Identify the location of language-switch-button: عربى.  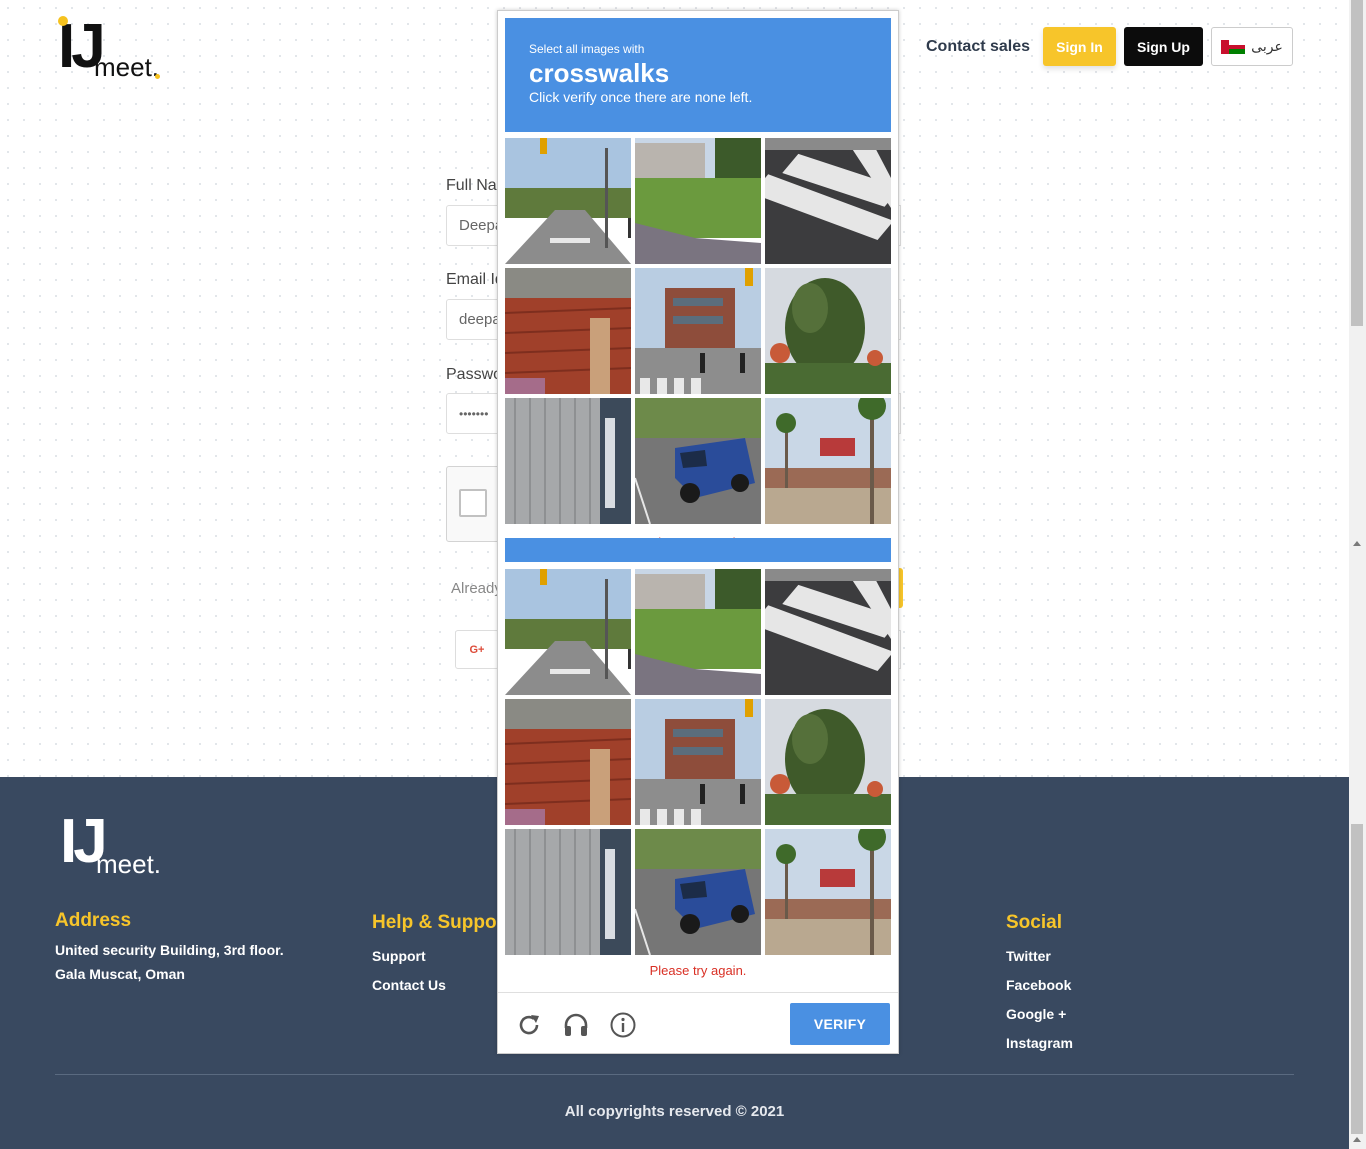
(1252, 46).